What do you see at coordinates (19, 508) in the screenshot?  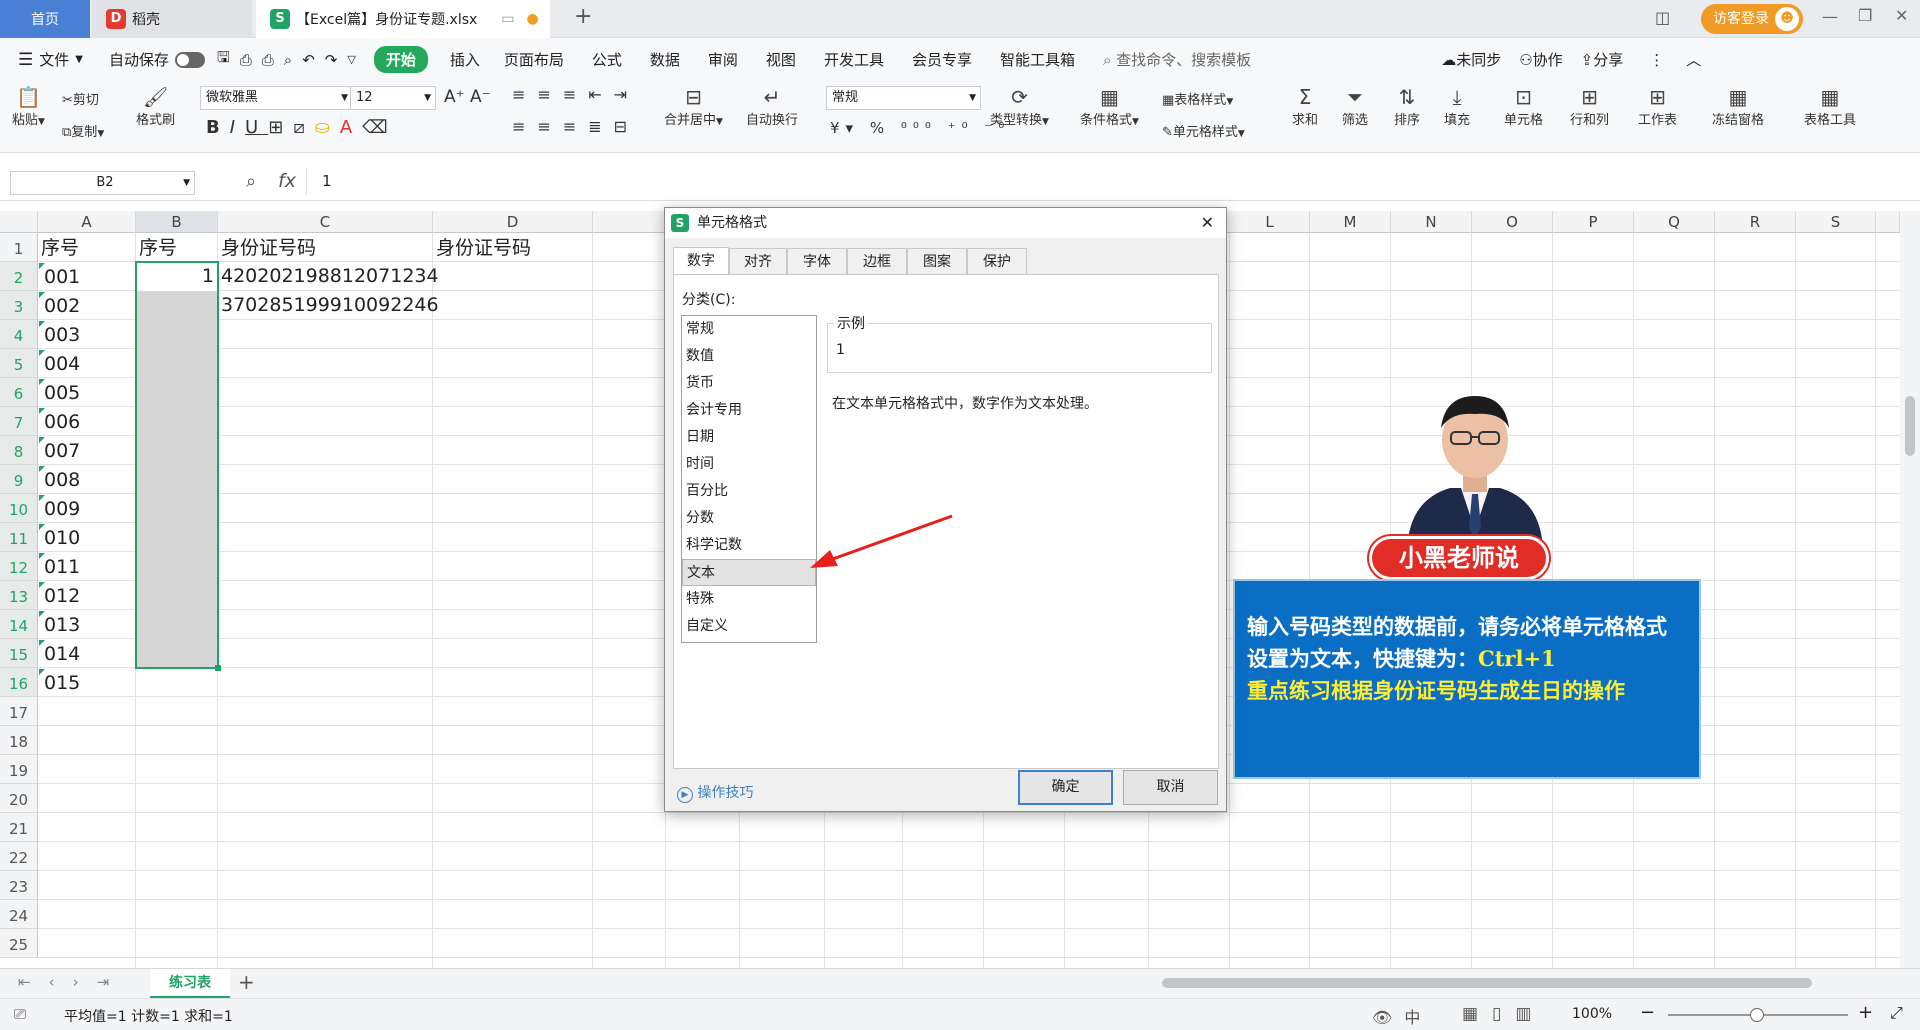 I see `row-header: 10` at bounding box center [19, 508].